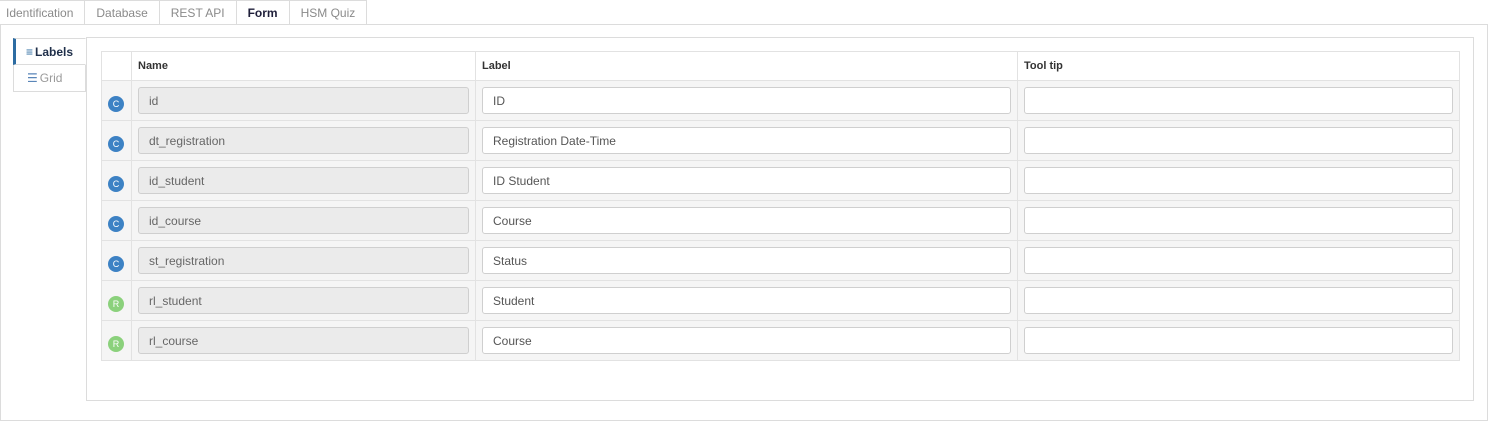 The width and height of the screenshot is (1490, 424). Describe the element at coordinates (116, 66) in the screenshot. I see `type-column-header` at that location.